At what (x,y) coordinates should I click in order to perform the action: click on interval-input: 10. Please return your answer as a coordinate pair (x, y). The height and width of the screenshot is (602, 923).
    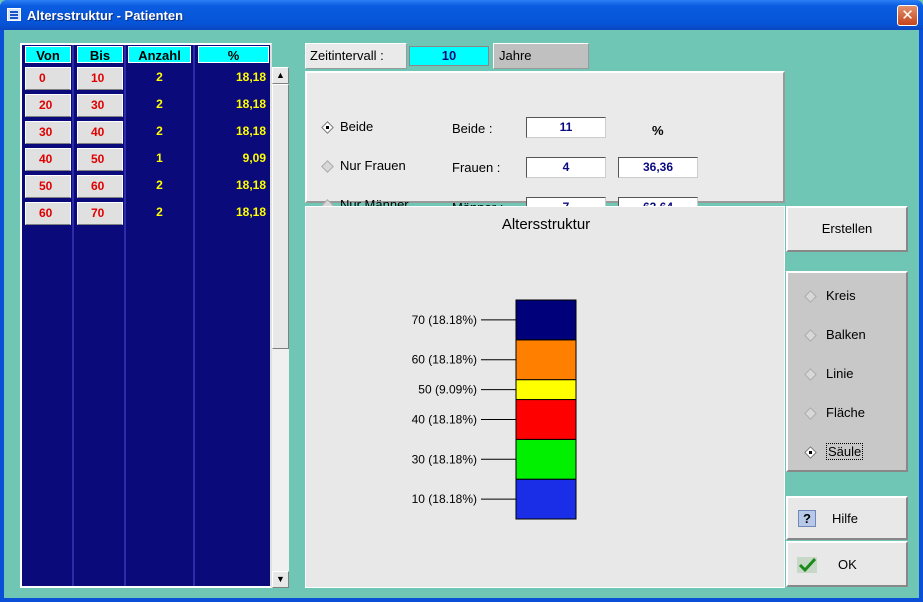
    Looking at the image, I should click on (449, 56).